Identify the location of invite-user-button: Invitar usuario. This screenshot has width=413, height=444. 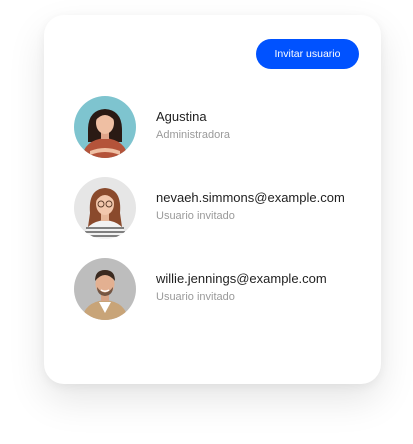
(307, 54).